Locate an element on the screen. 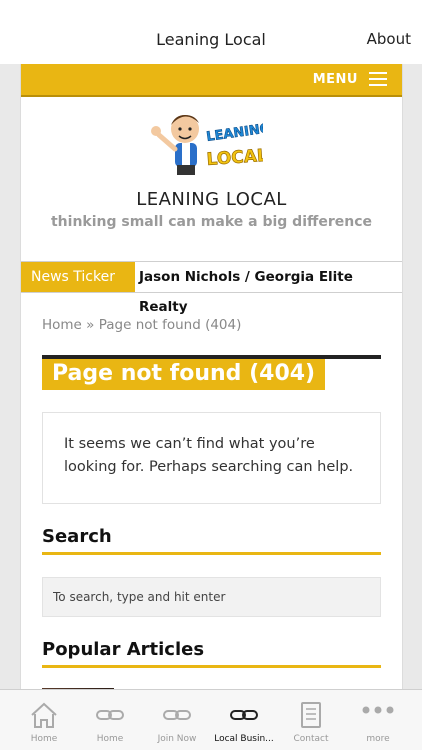  search-heading: Search is located at coordinates (211, 540).